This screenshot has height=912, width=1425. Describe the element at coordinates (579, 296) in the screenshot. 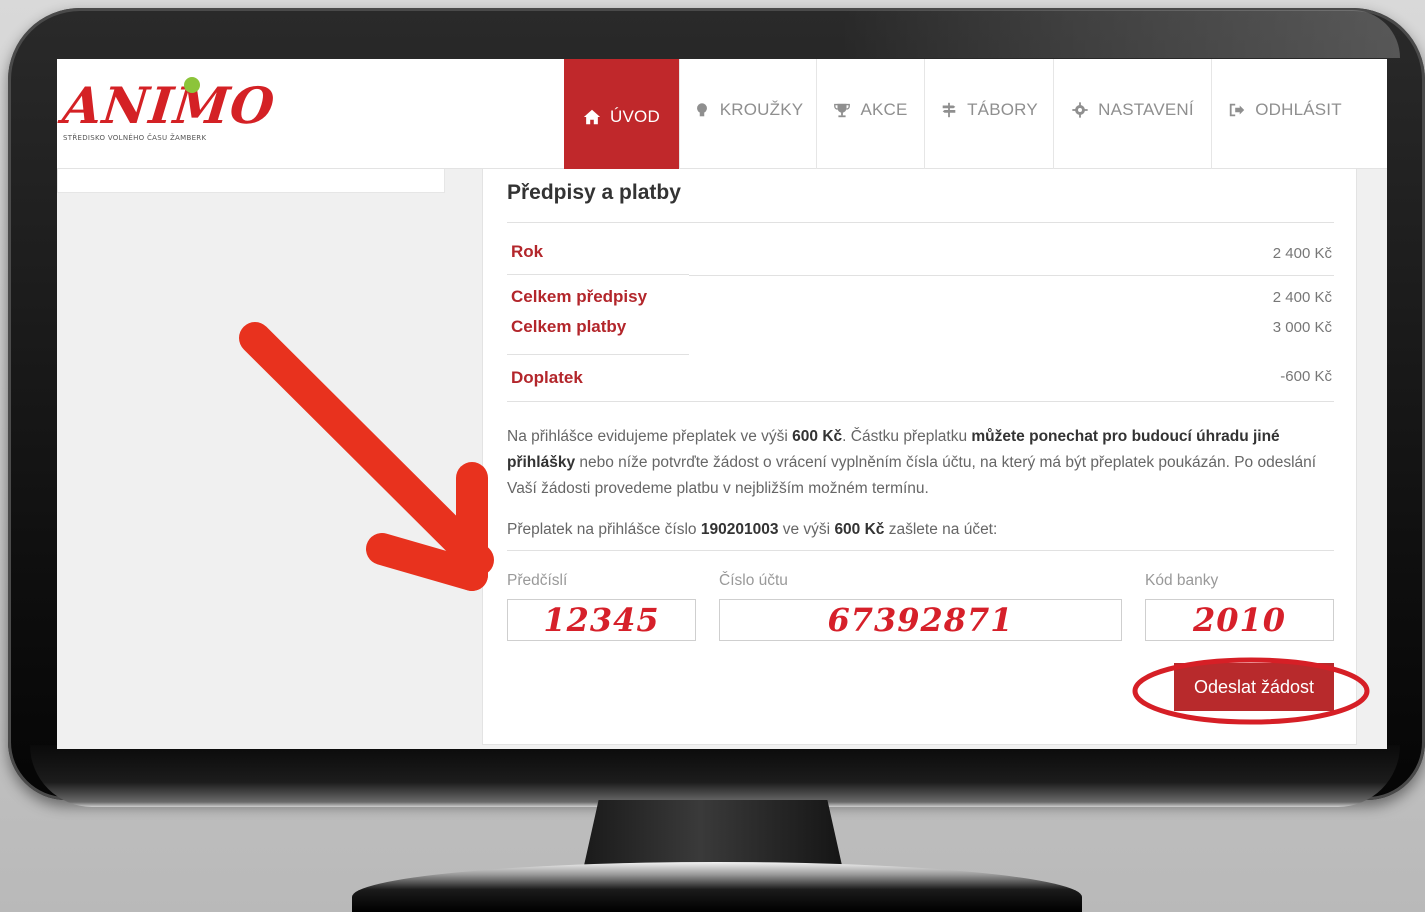

I see `row-label-celkem-predpisy: Celkem předpisy` at that location.